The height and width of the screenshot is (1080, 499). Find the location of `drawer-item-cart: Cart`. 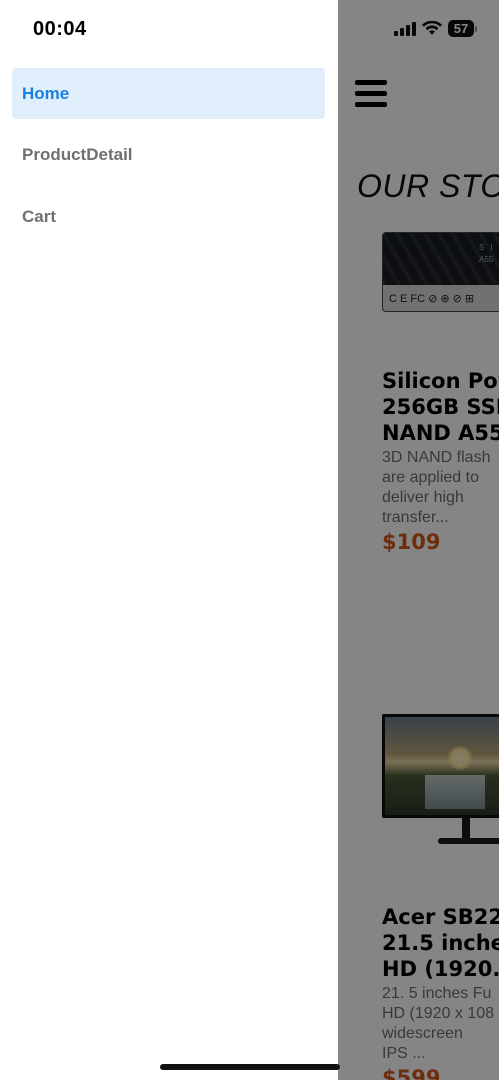

drawer-item-cart: Cart is located at coordinates (168, 216).